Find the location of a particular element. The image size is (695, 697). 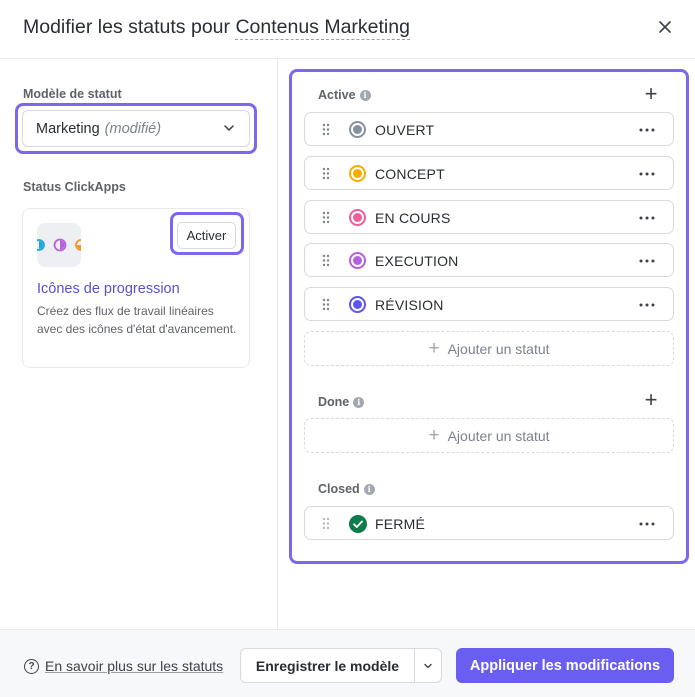

help-link-text: En savoir plus sur les statuts is located at coordinates (134, 666).